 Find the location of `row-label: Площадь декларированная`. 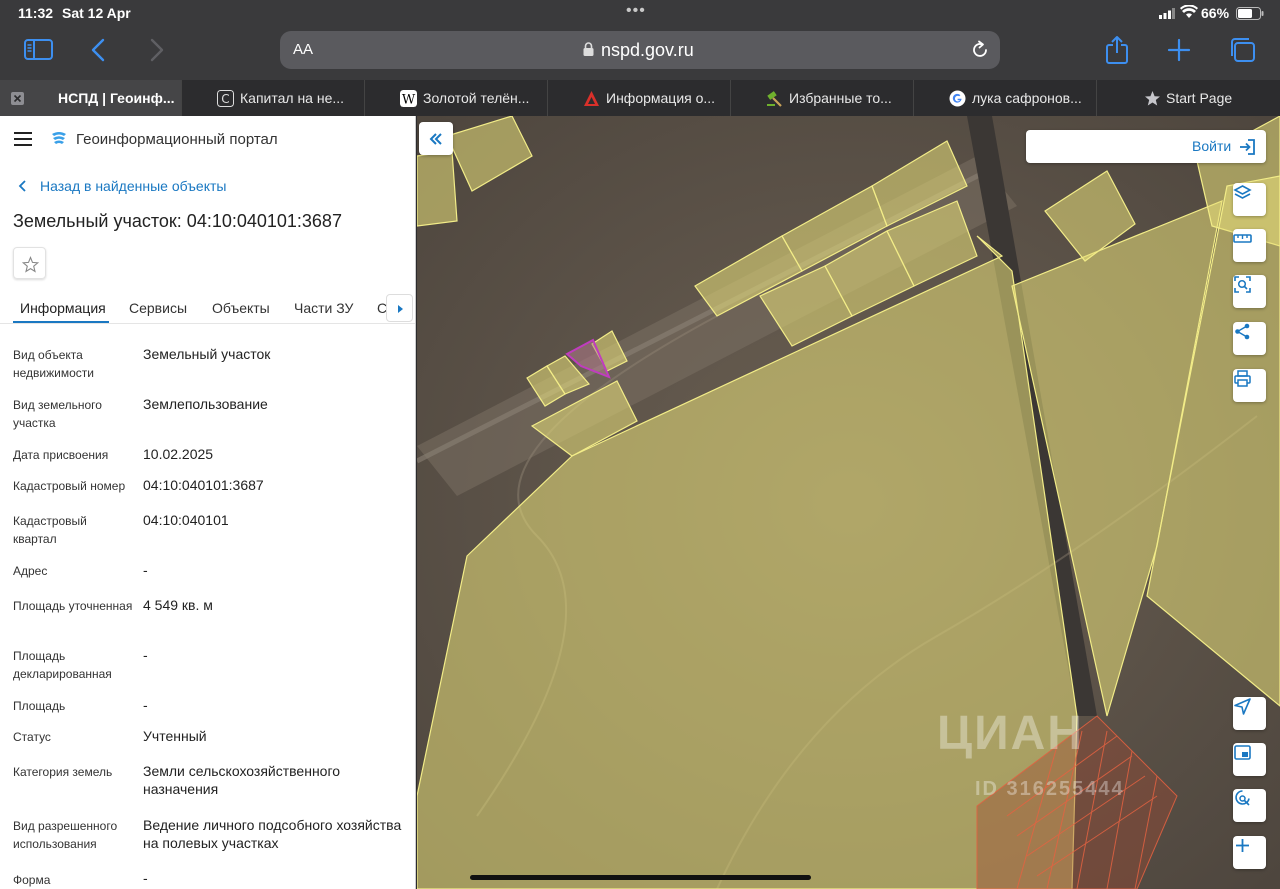

row-label: Площадь декларированная is located at coordinates (62, 665).